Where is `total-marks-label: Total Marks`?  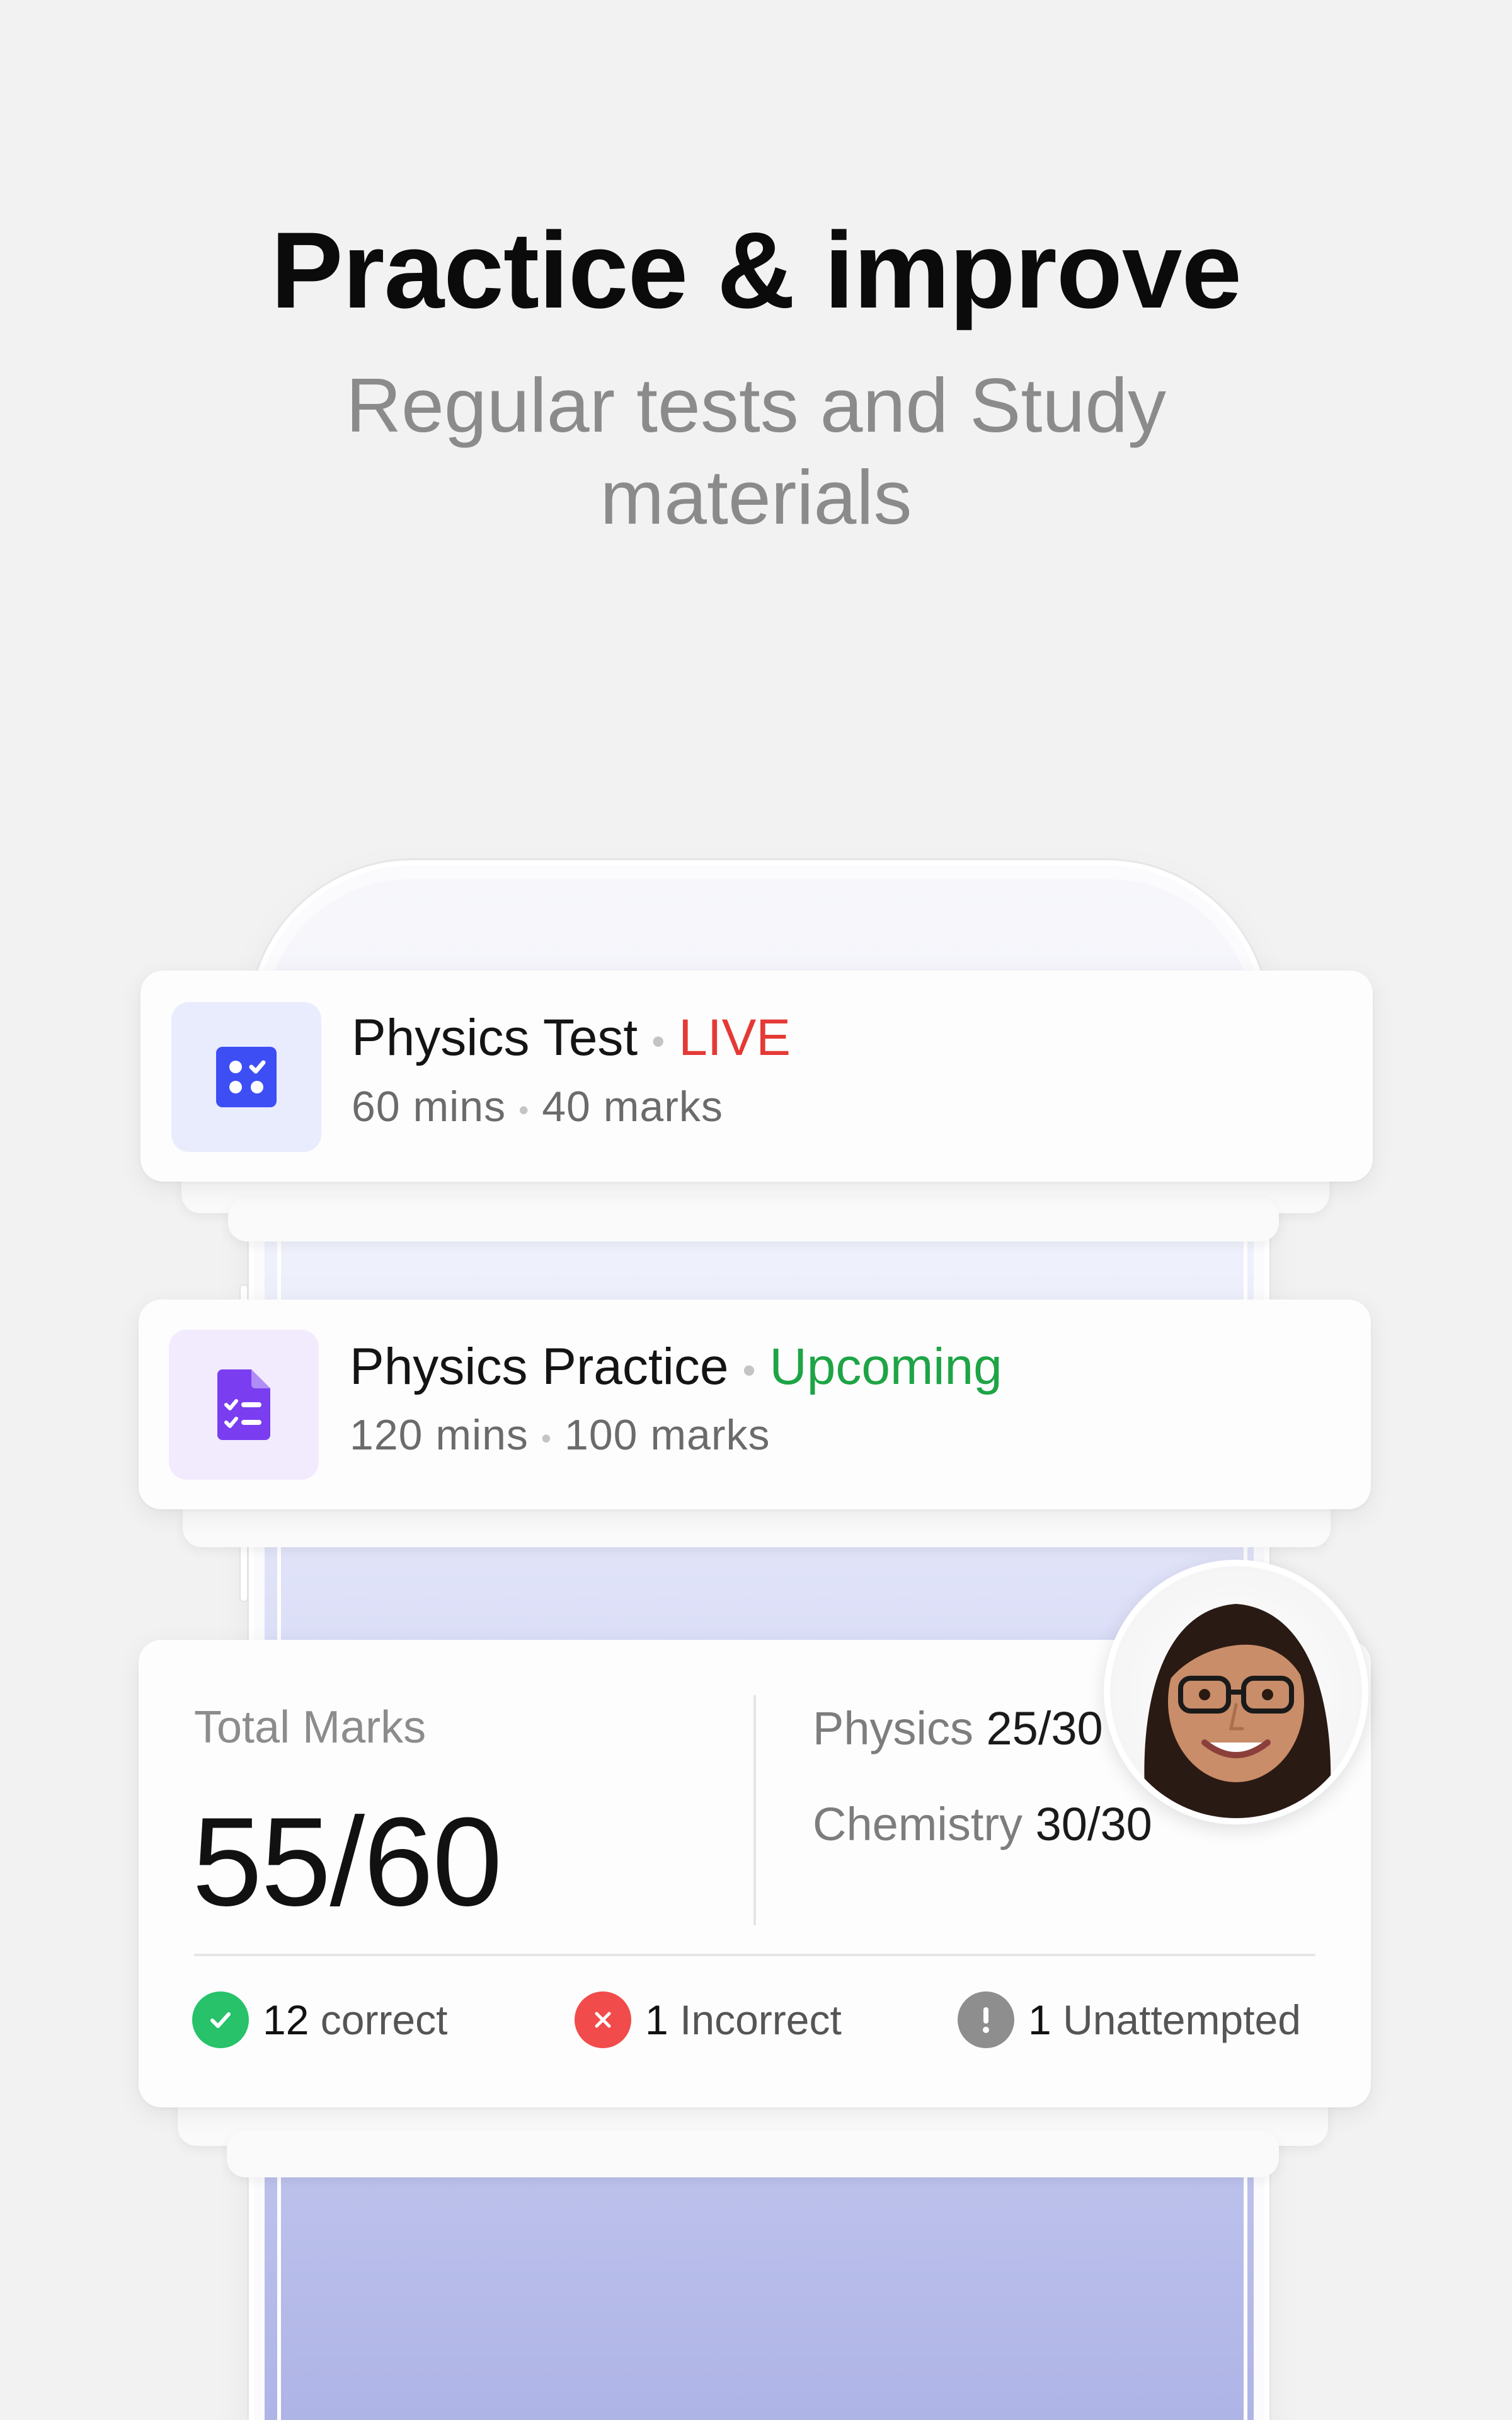 total-marks-label: Total Marks is located at coordinates (310, 1728).